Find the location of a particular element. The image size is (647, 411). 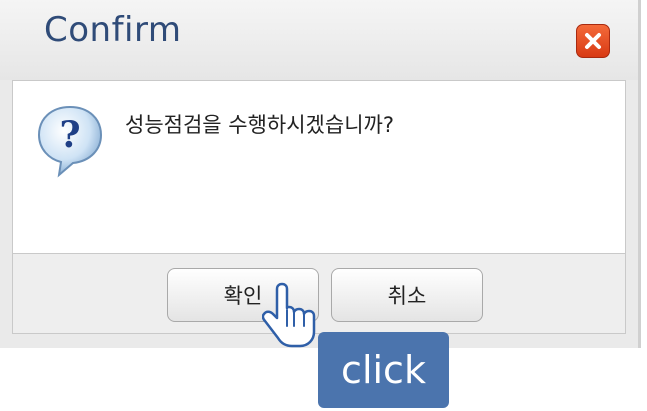

cancel-button: 취소 is located at coordinates (407, 295).